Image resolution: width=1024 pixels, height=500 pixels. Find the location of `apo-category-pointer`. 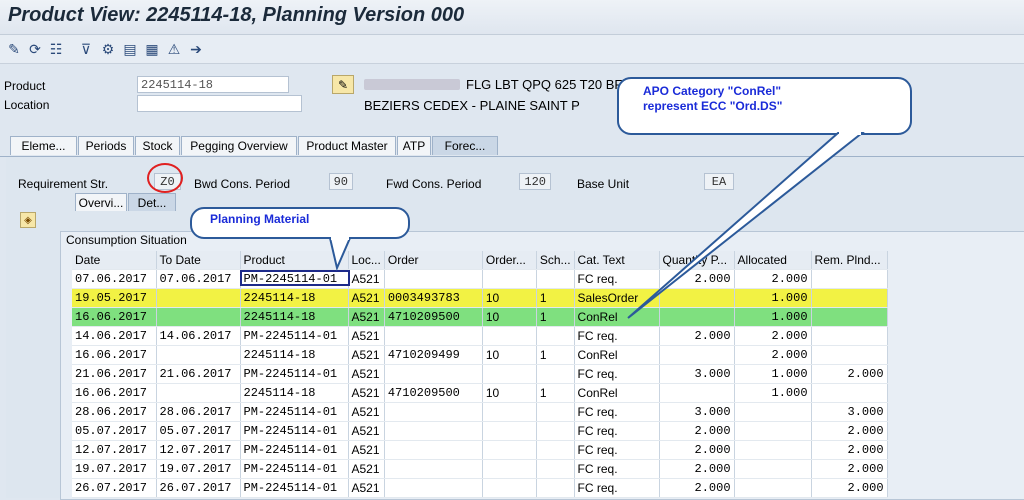

apo-category-pointer is located at coordinates (746, 225).